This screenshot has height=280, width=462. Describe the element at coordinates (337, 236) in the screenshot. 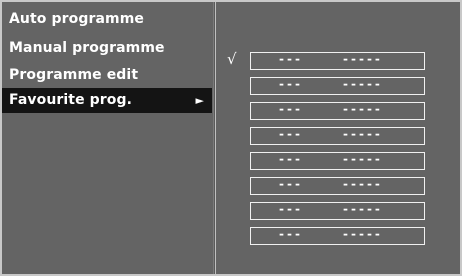

I see `favourite-slot-8: --- -----` at that location.